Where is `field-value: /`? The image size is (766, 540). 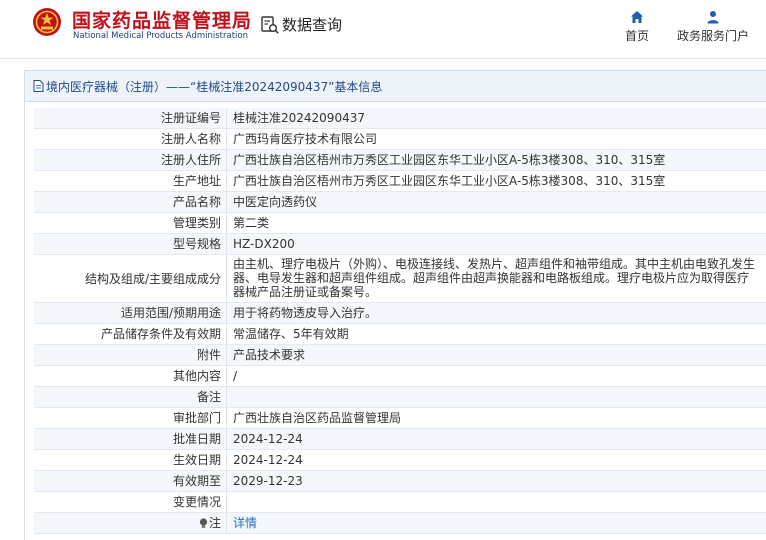
field-value: / is located at coordinates (235, 376).